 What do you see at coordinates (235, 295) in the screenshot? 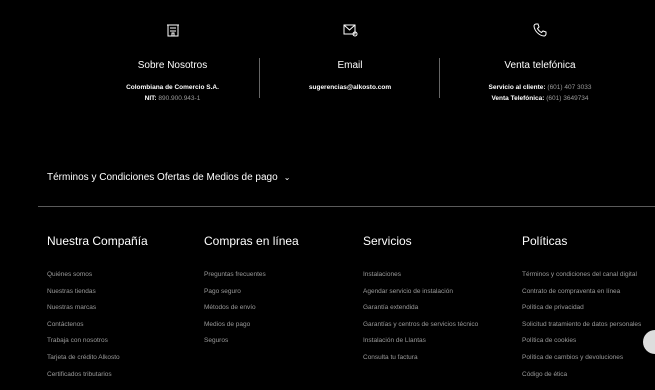
I see `footer-link: Pago seguro` at bounding box center [235, 295].